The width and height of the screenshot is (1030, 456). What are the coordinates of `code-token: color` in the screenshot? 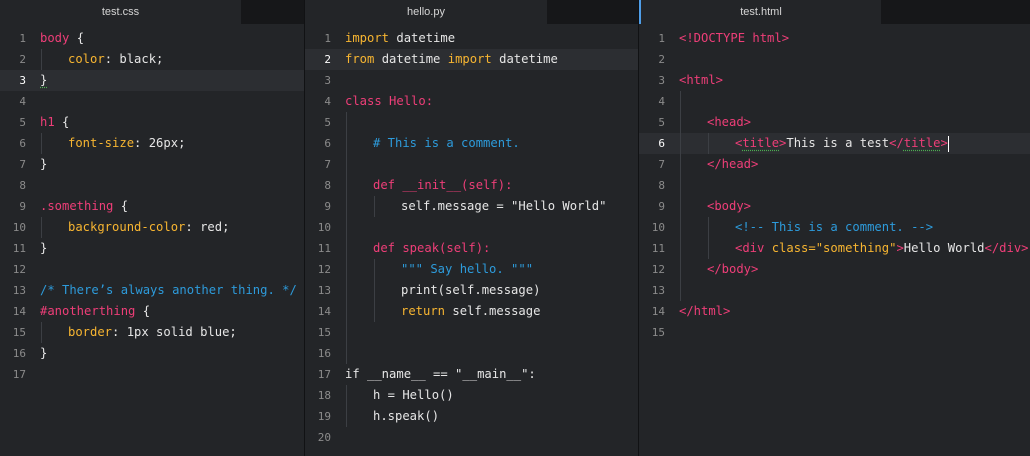 It's located at (86, 59).